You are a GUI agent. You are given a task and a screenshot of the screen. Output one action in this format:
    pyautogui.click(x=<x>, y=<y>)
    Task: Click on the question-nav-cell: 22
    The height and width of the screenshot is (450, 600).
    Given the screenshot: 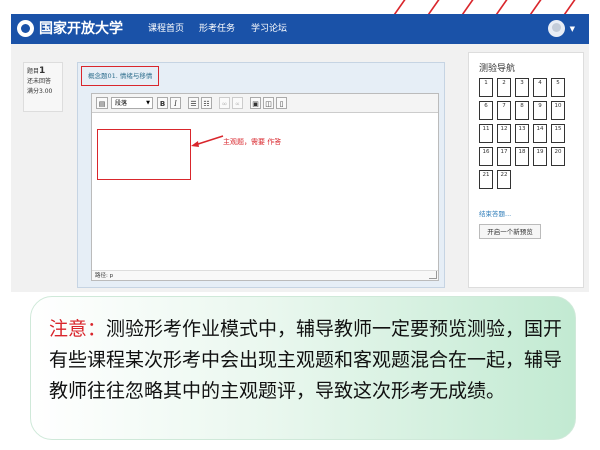 What is the action you would take?
    pyautogui.click(x=504, y=179)
    